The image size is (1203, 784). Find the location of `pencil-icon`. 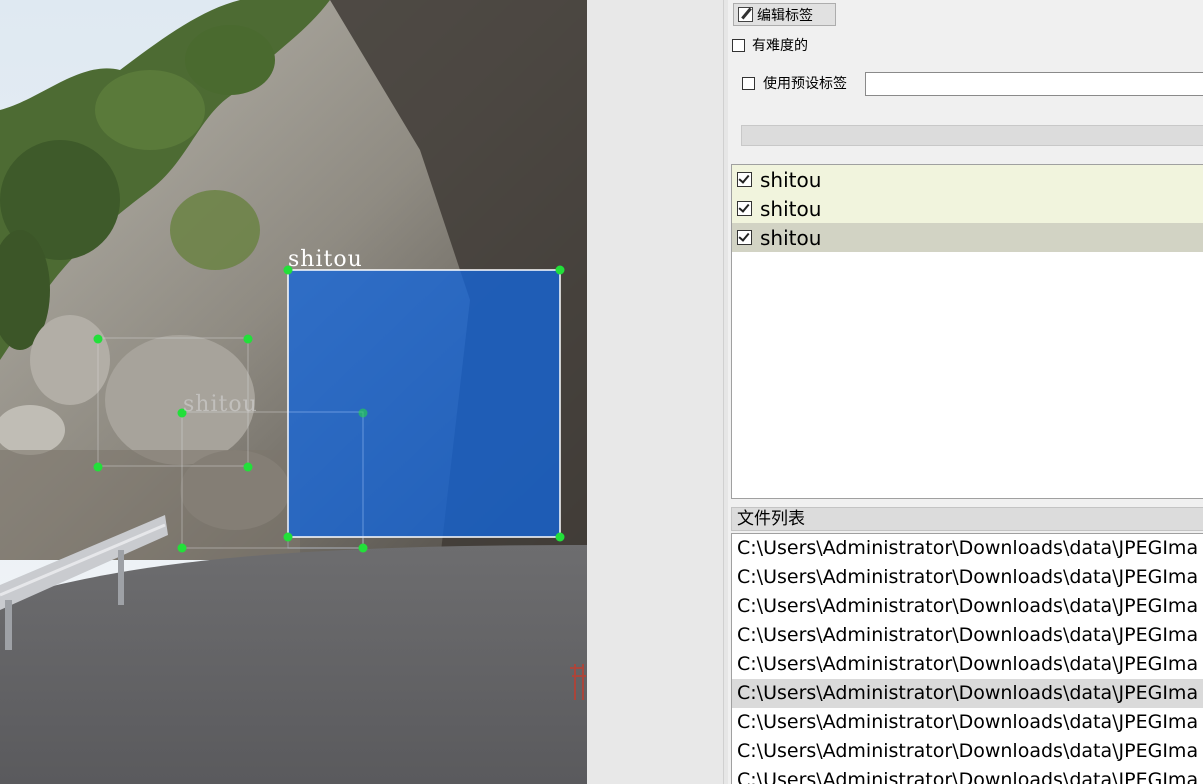

pencil-icon is located at coordinates (745, 14).